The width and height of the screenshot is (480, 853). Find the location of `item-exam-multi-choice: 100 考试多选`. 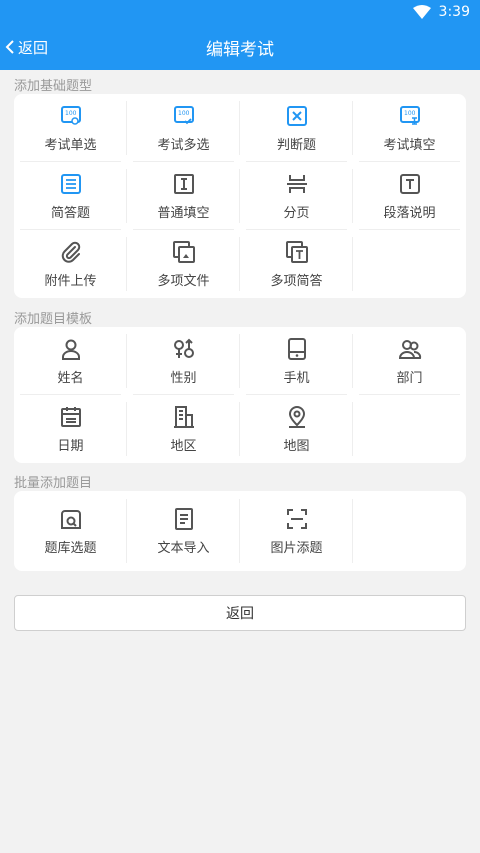

item-exam-multi-choice: 100 考试多选 is located at coordinates (183, 128).